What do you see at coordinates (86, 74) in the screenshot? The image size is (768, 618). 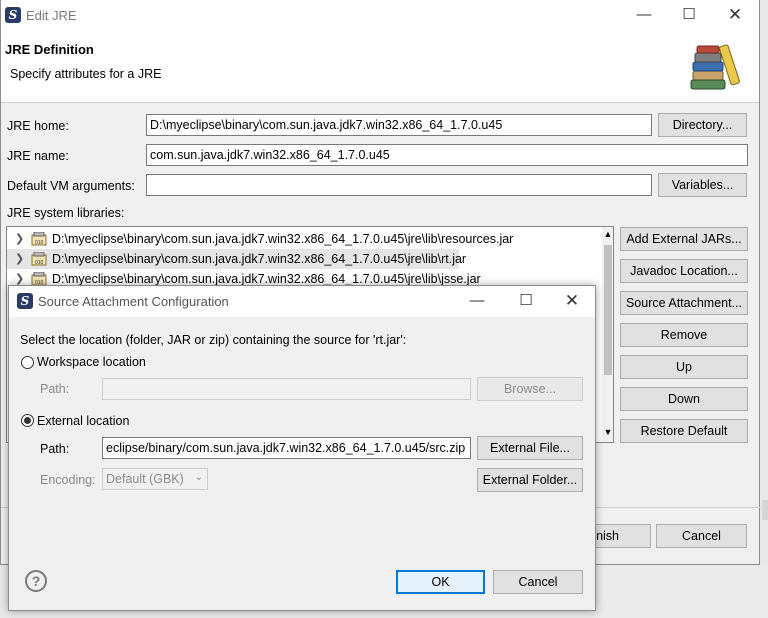 I see `header-subtitle: Specify attributes for a JRE` at bounding box center [86, 74].